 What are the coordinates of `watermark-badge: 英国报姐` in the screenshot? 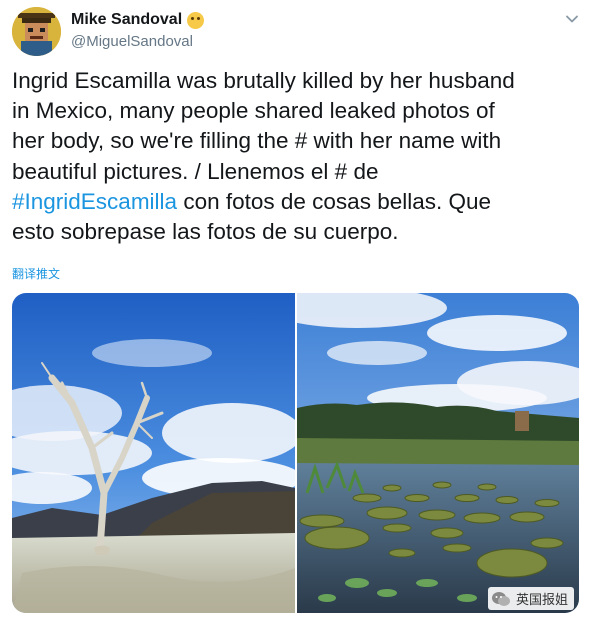 It's located at (531, 598).